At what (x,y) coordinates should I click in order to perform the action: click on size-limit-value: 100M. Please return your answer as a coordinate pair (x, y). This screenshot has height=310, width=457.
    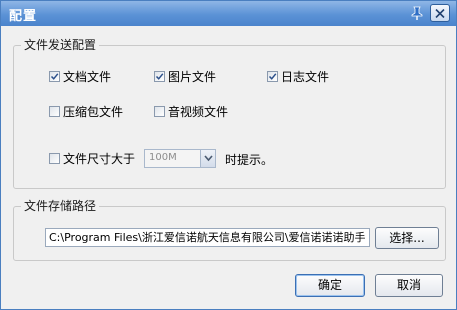
    Looking at the image, I should click on (163, 157).